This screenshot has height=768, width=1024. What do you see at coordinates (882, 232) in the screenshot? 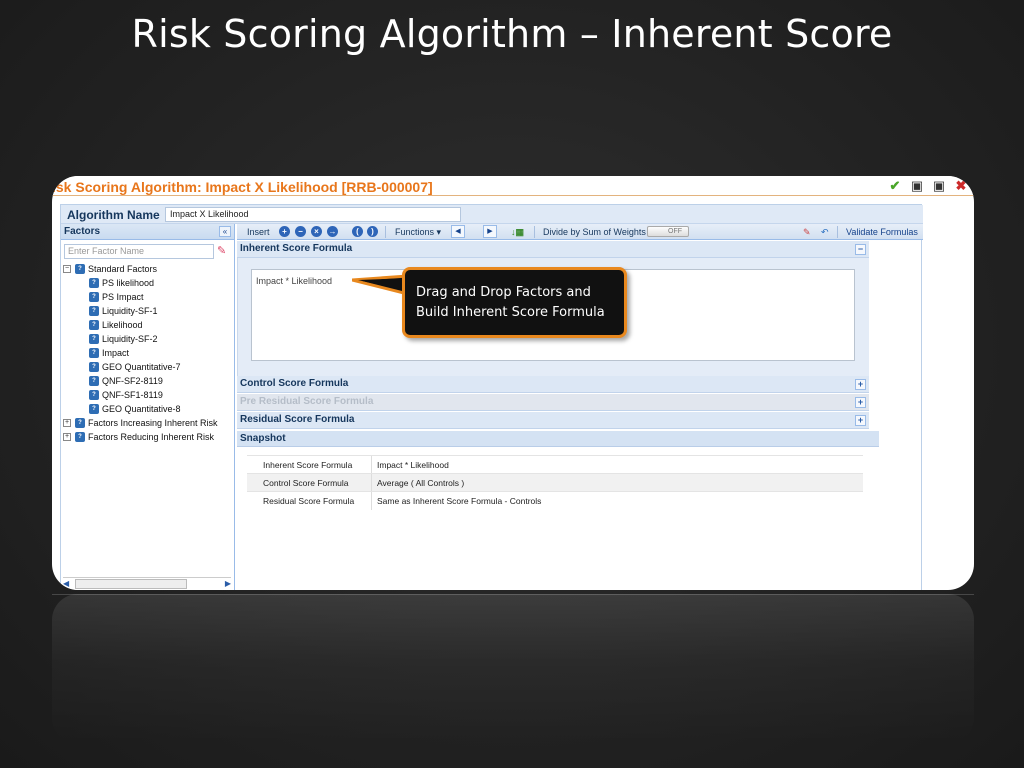
I see `validate-formulas-button: Validate Formulas` at bounding box center [882, 232].